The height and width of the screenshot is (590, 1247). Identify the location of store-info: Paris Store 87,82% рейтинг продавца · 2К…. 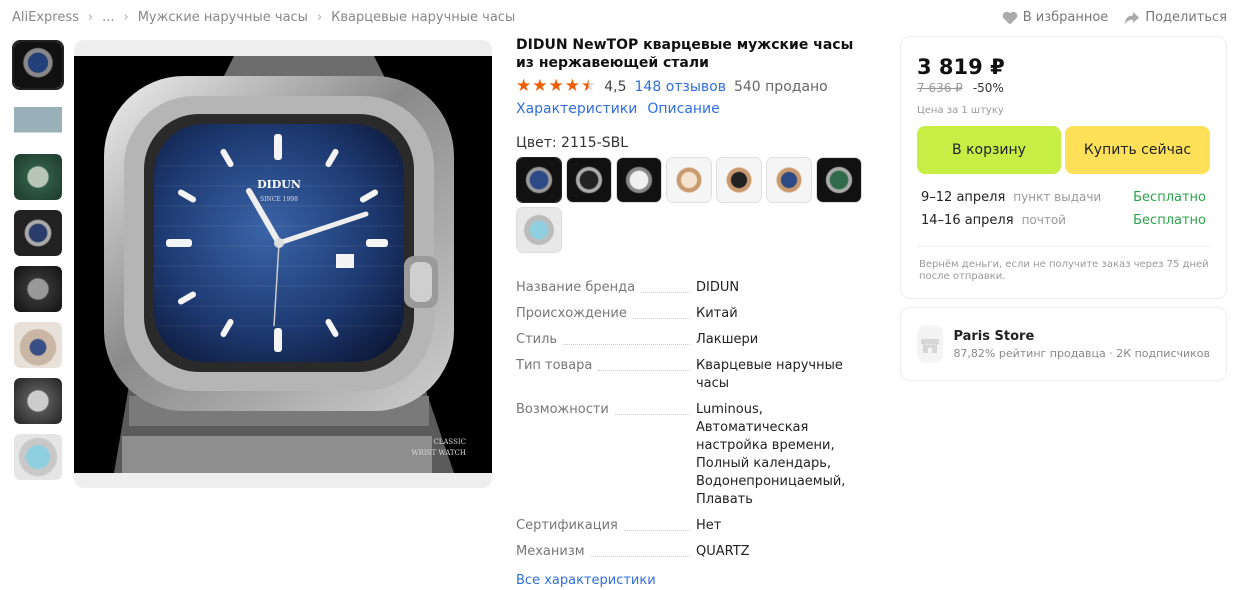
(1081, 344).